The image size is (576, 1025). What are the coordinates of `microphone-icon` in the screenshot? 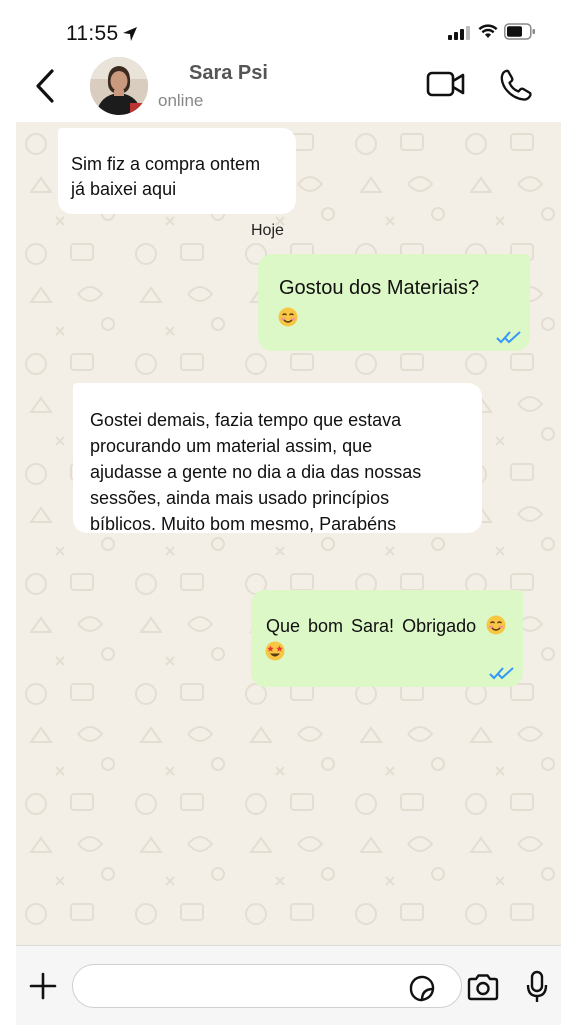 It's located at (537, 987).